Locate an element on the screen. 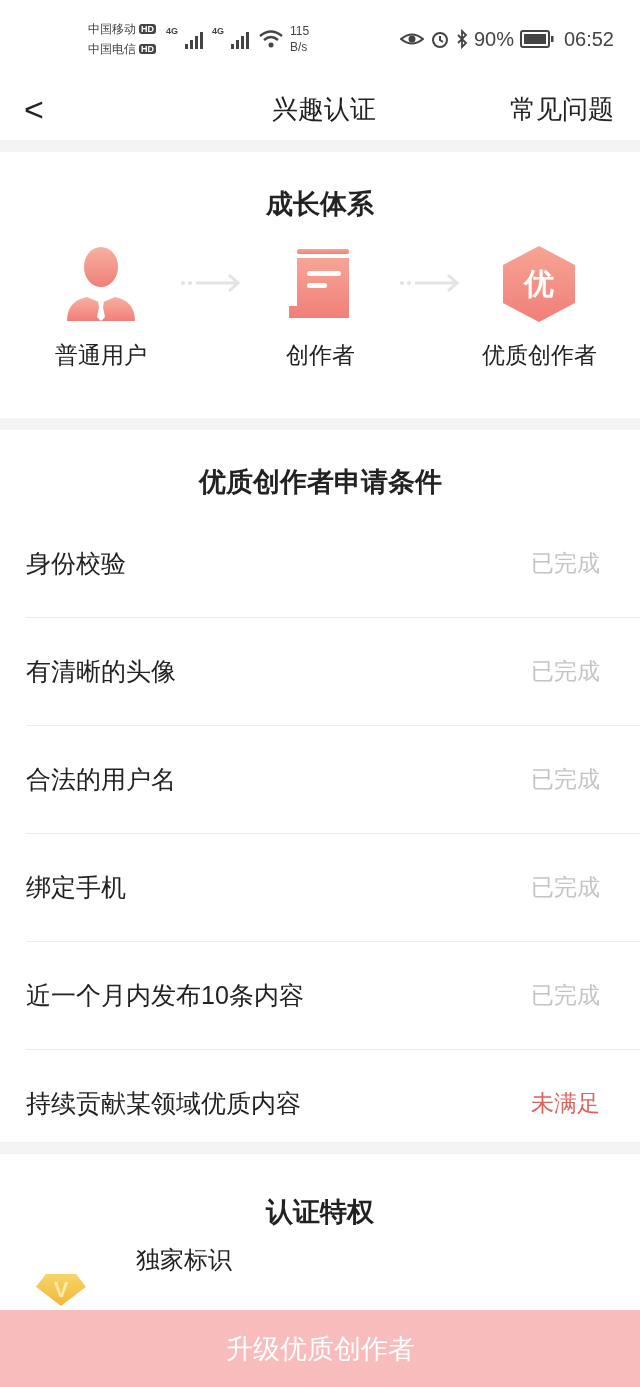 The width and height of the screenshot is (640, 1387). step-label: 普通用户 is located at coordinates (101, 355).